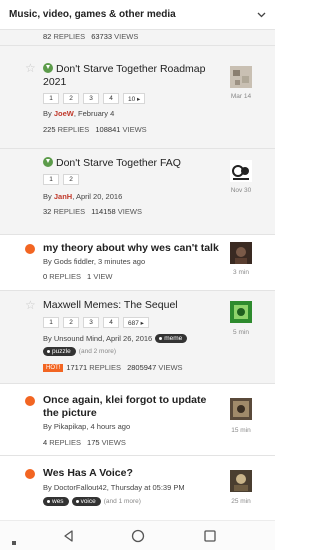 The height and width of the screenshot is (550, 320). I want to click on topic-title: Maxwell Memes: The Sequel, so click(133, 305).